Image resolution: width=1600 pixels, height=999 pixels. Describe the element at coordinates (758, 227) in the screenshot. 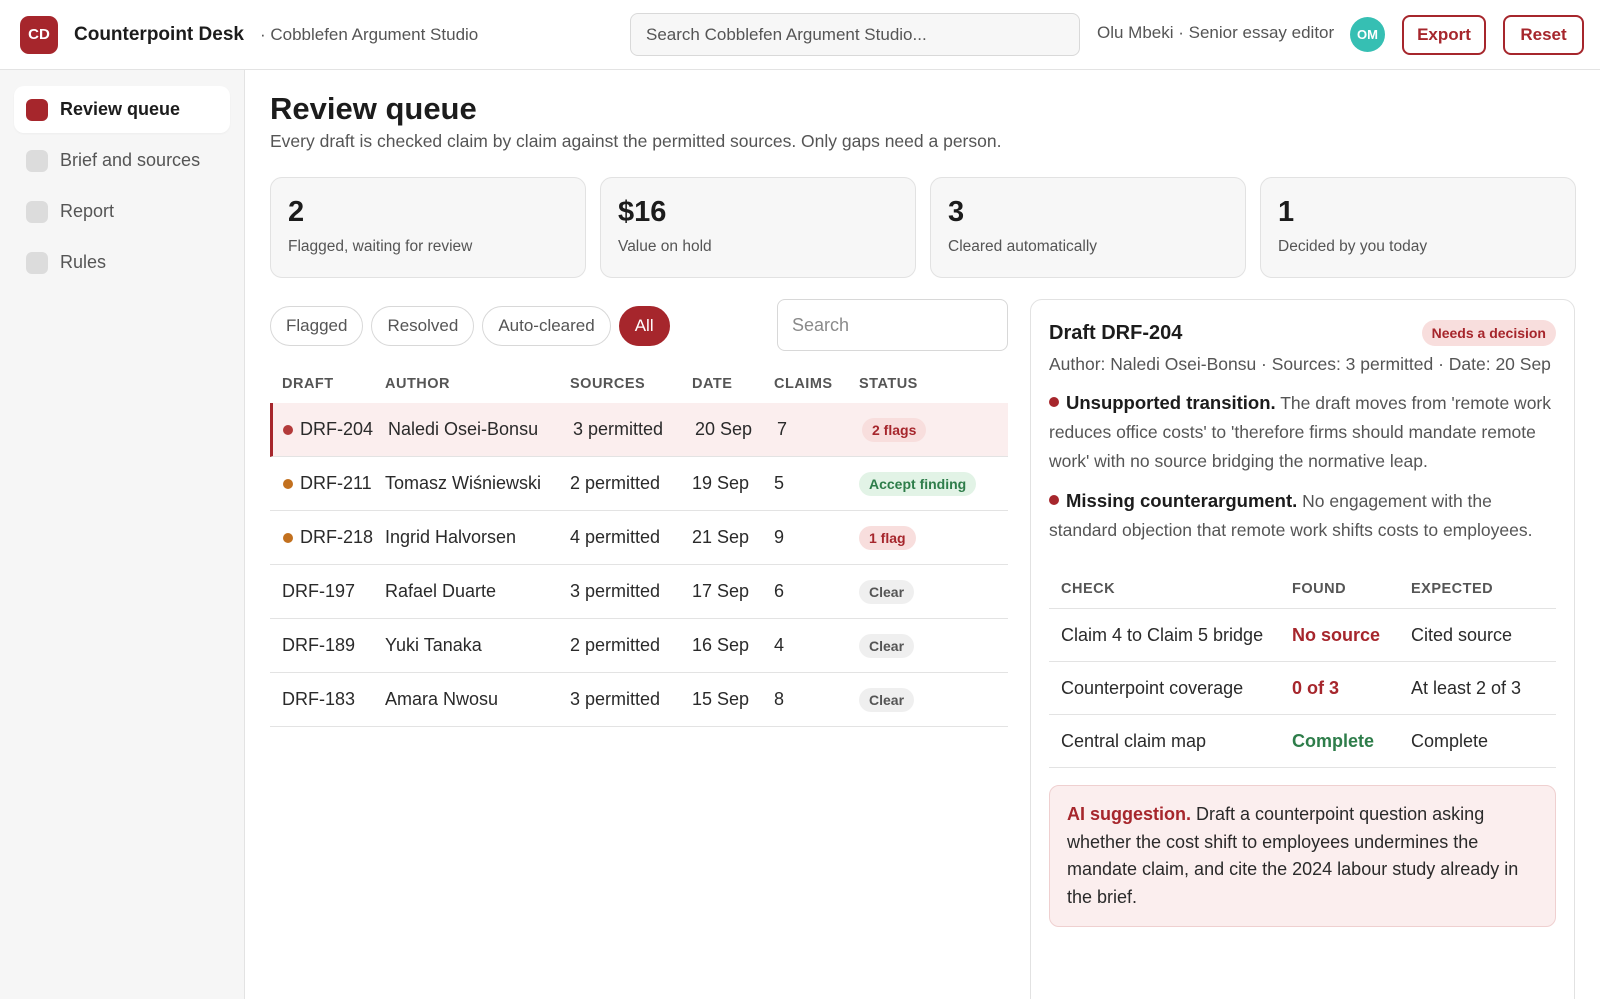

I see `stat-card-value-on-hold: $16 Value on hold` at that location.